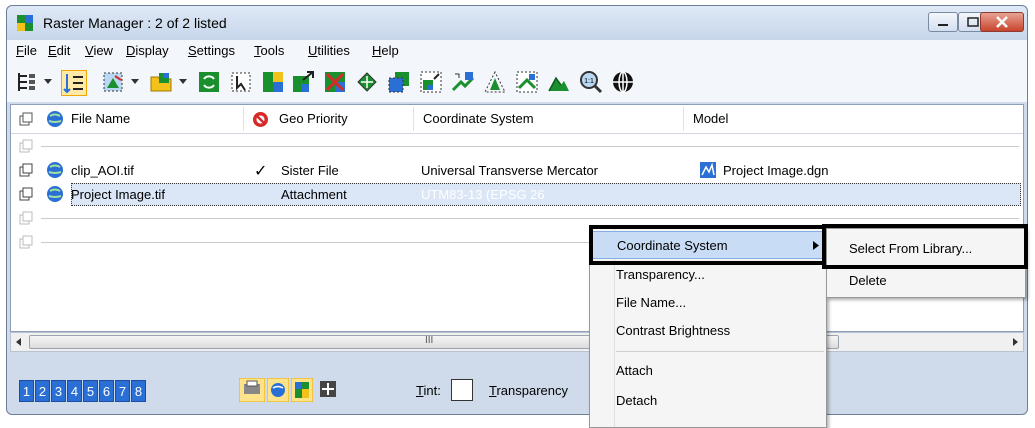 Image resolution: width=1035 pixels, height=428 pixels. I want to click on column-coordinate-system: Coordinate System, so click(478, 119).